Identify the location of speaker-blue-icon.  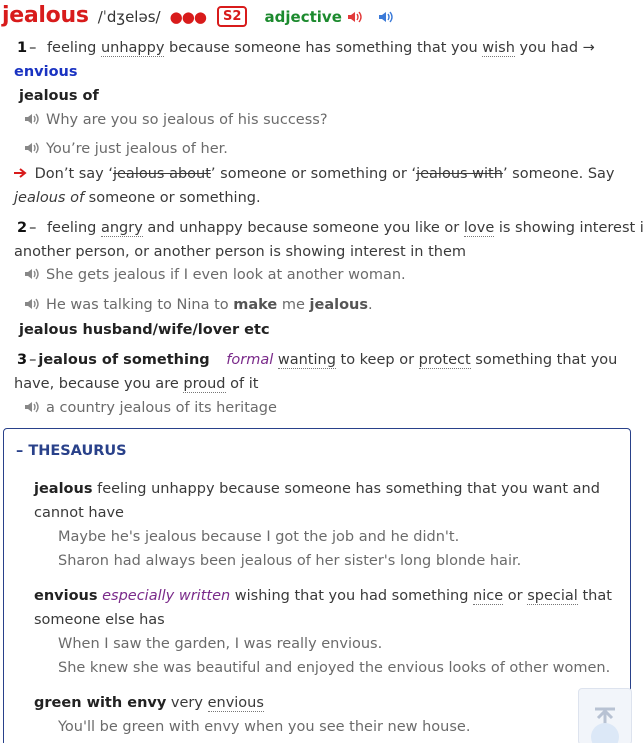
(386, 18).